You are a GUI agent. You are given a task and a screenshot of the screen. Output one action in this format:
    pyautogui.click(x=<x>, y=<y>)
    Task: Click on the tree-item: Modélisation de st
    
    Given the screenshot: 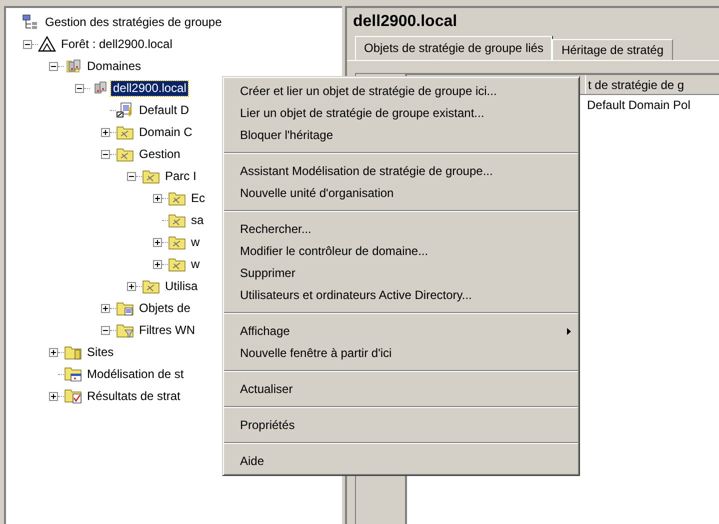 What is the action you would take?
    pyautogui.click(x=135, y=374)
    